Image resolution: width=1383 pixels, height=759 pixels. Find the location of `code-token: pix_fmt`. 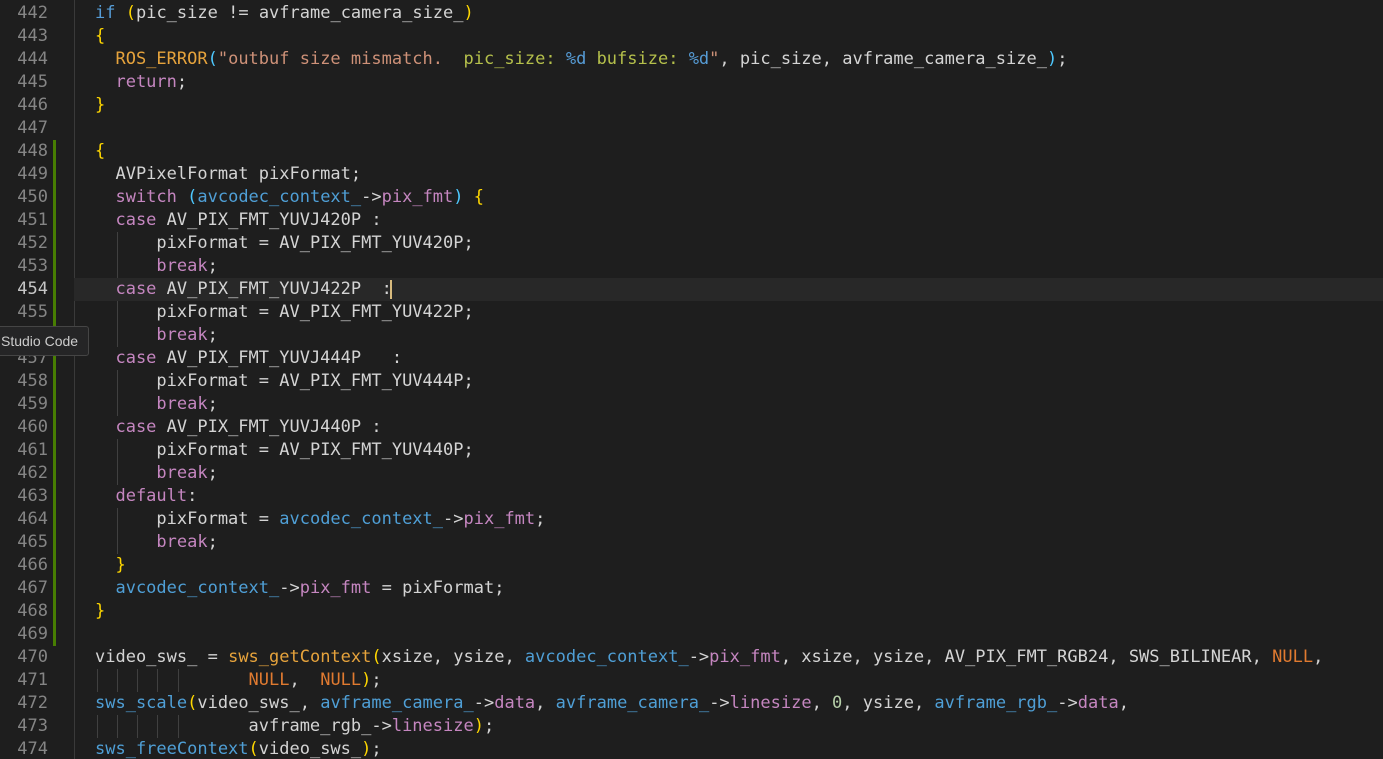

code-token: pix_fmt is located at coordinates (745, 657).